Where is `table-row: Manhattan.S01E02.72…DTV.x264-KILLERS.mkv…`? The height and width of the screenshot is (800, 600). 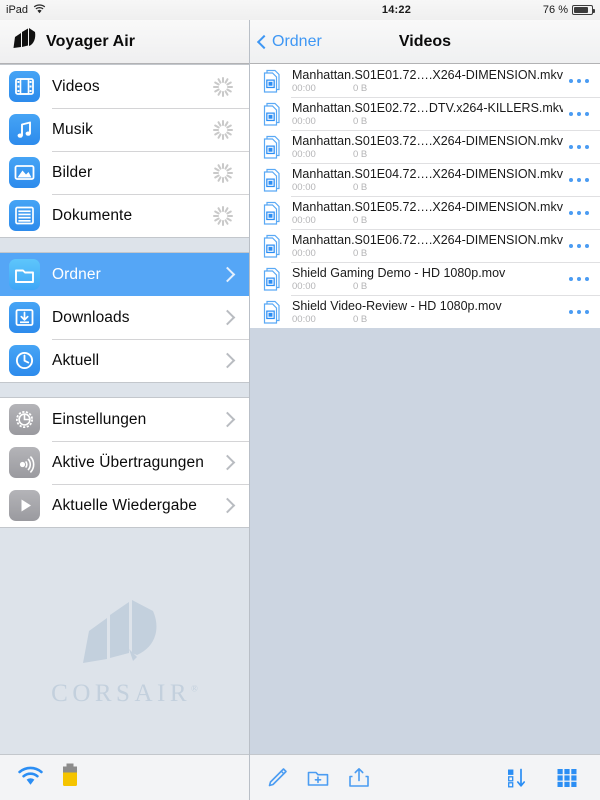 table-row: Manhattan.S01E02.72…DTV.x264-KILLERS.mkv… is located at coordinates (425, 113).